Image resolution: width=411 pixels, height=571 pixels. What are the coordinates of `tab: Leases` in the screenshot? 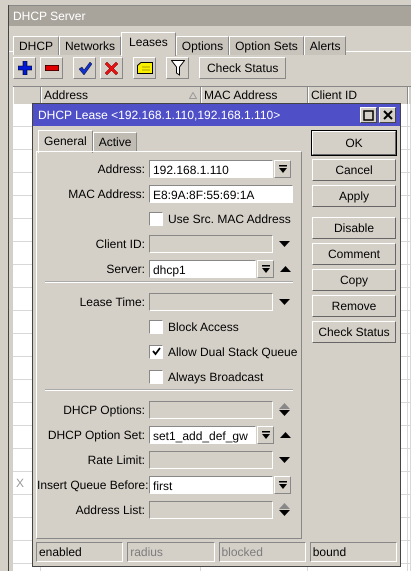 It's located at (148, 44).